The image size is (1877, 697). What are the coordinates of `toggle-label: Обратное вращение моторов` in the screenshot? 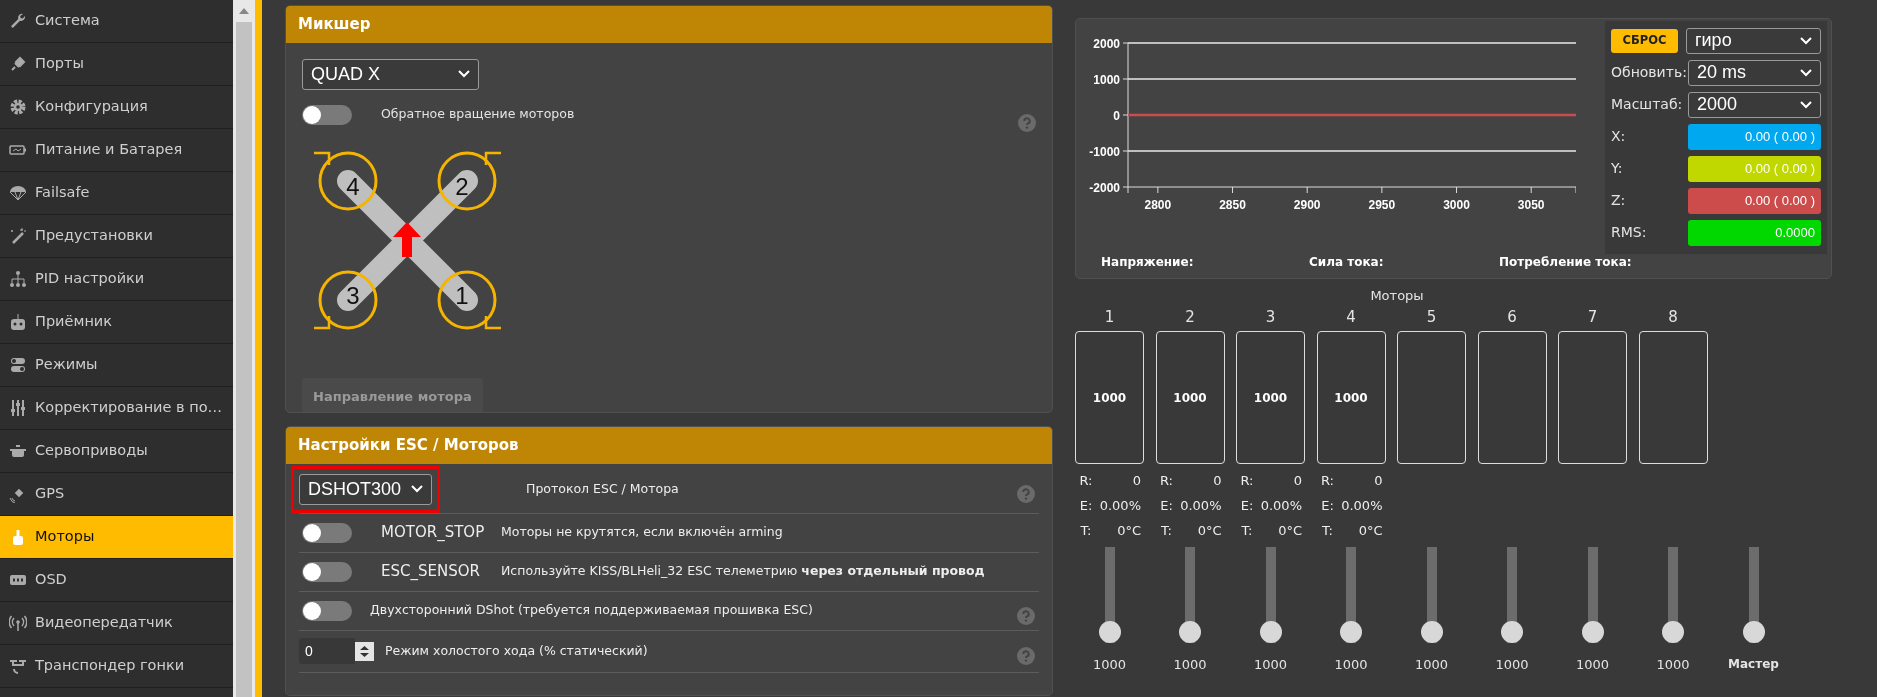 It's located at (478, 114).